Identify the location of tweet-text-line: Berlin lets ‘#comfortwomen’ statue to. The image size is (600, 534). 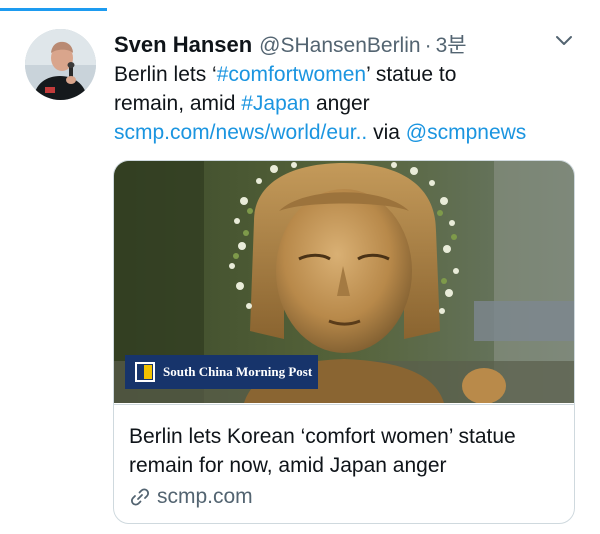
(349, 74).